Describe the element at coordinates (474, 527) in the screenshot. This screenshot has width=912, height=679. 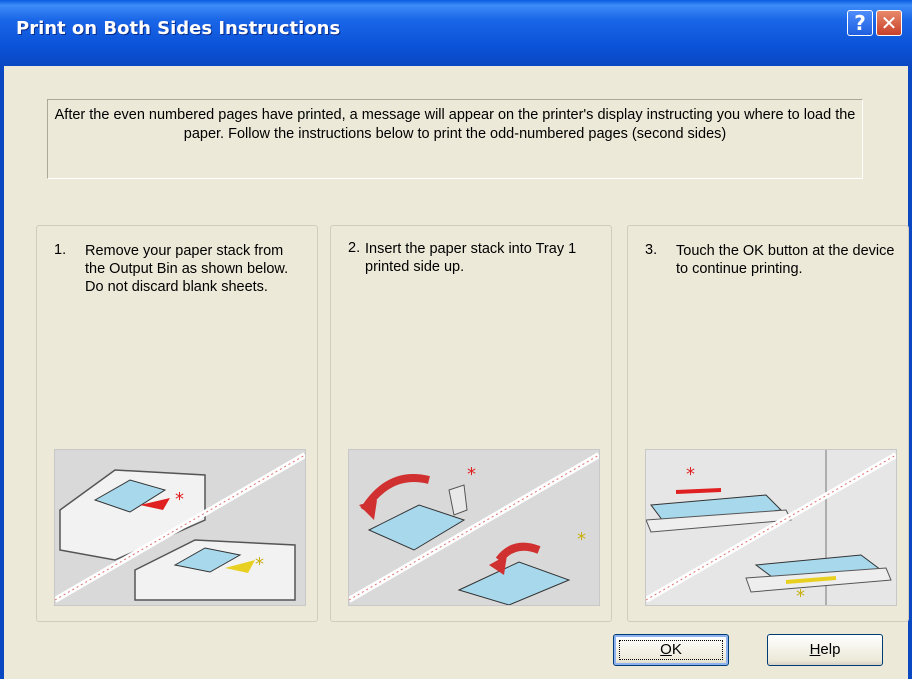
I see `tray-insert-illustration: * *` at that location.